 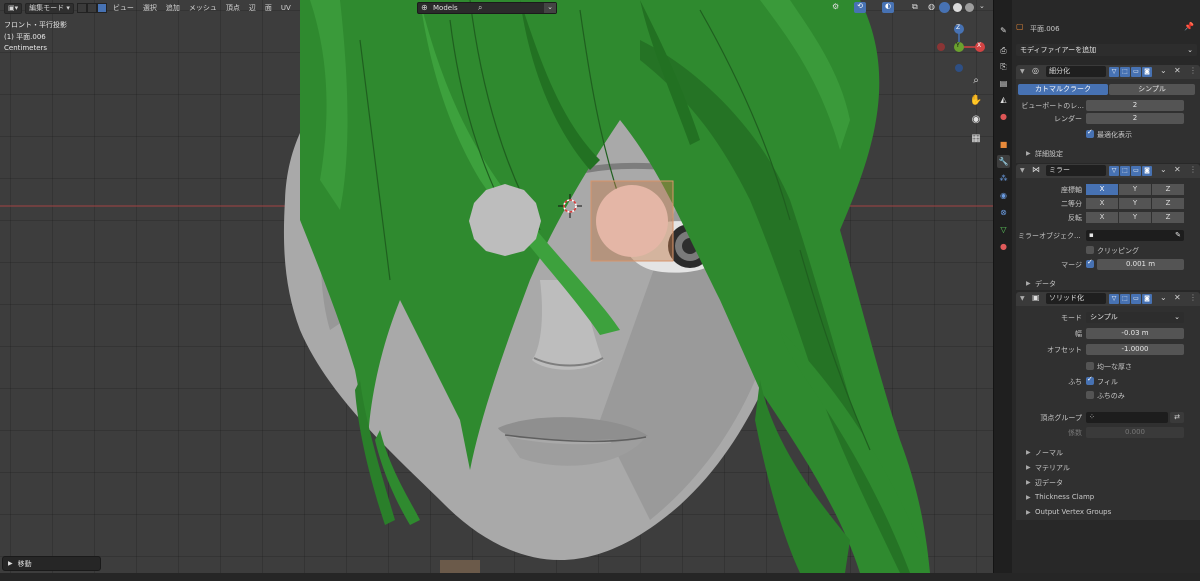 What do you see at coordinates (1136, 299) in the screenshot?
I see `viewport-toggle-icon: ▭` at bounding box center [1136, 299].